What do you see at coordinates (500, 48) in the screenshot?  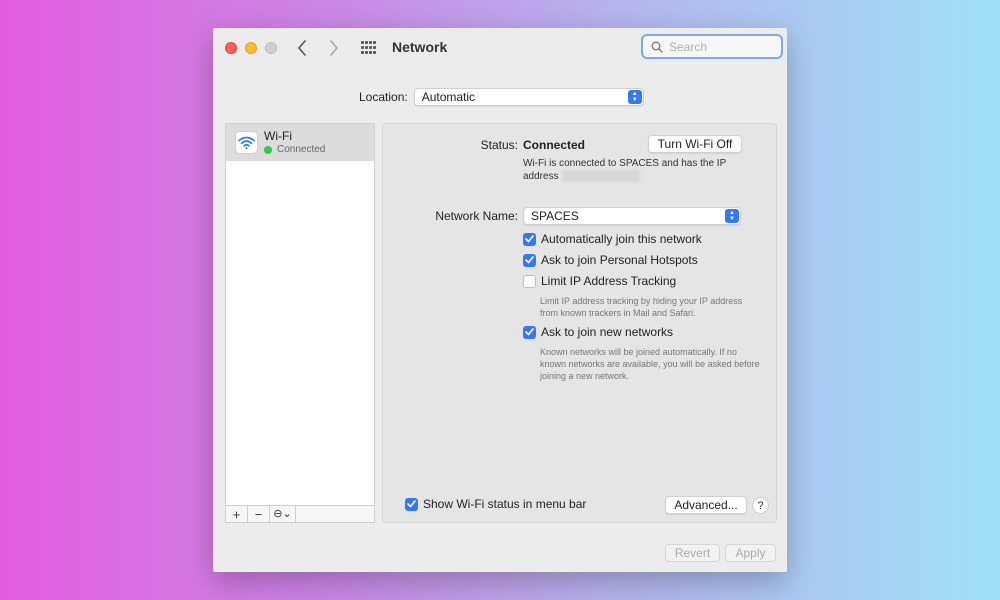 I see `title-bar: Network` at bounding box center [500, 48].